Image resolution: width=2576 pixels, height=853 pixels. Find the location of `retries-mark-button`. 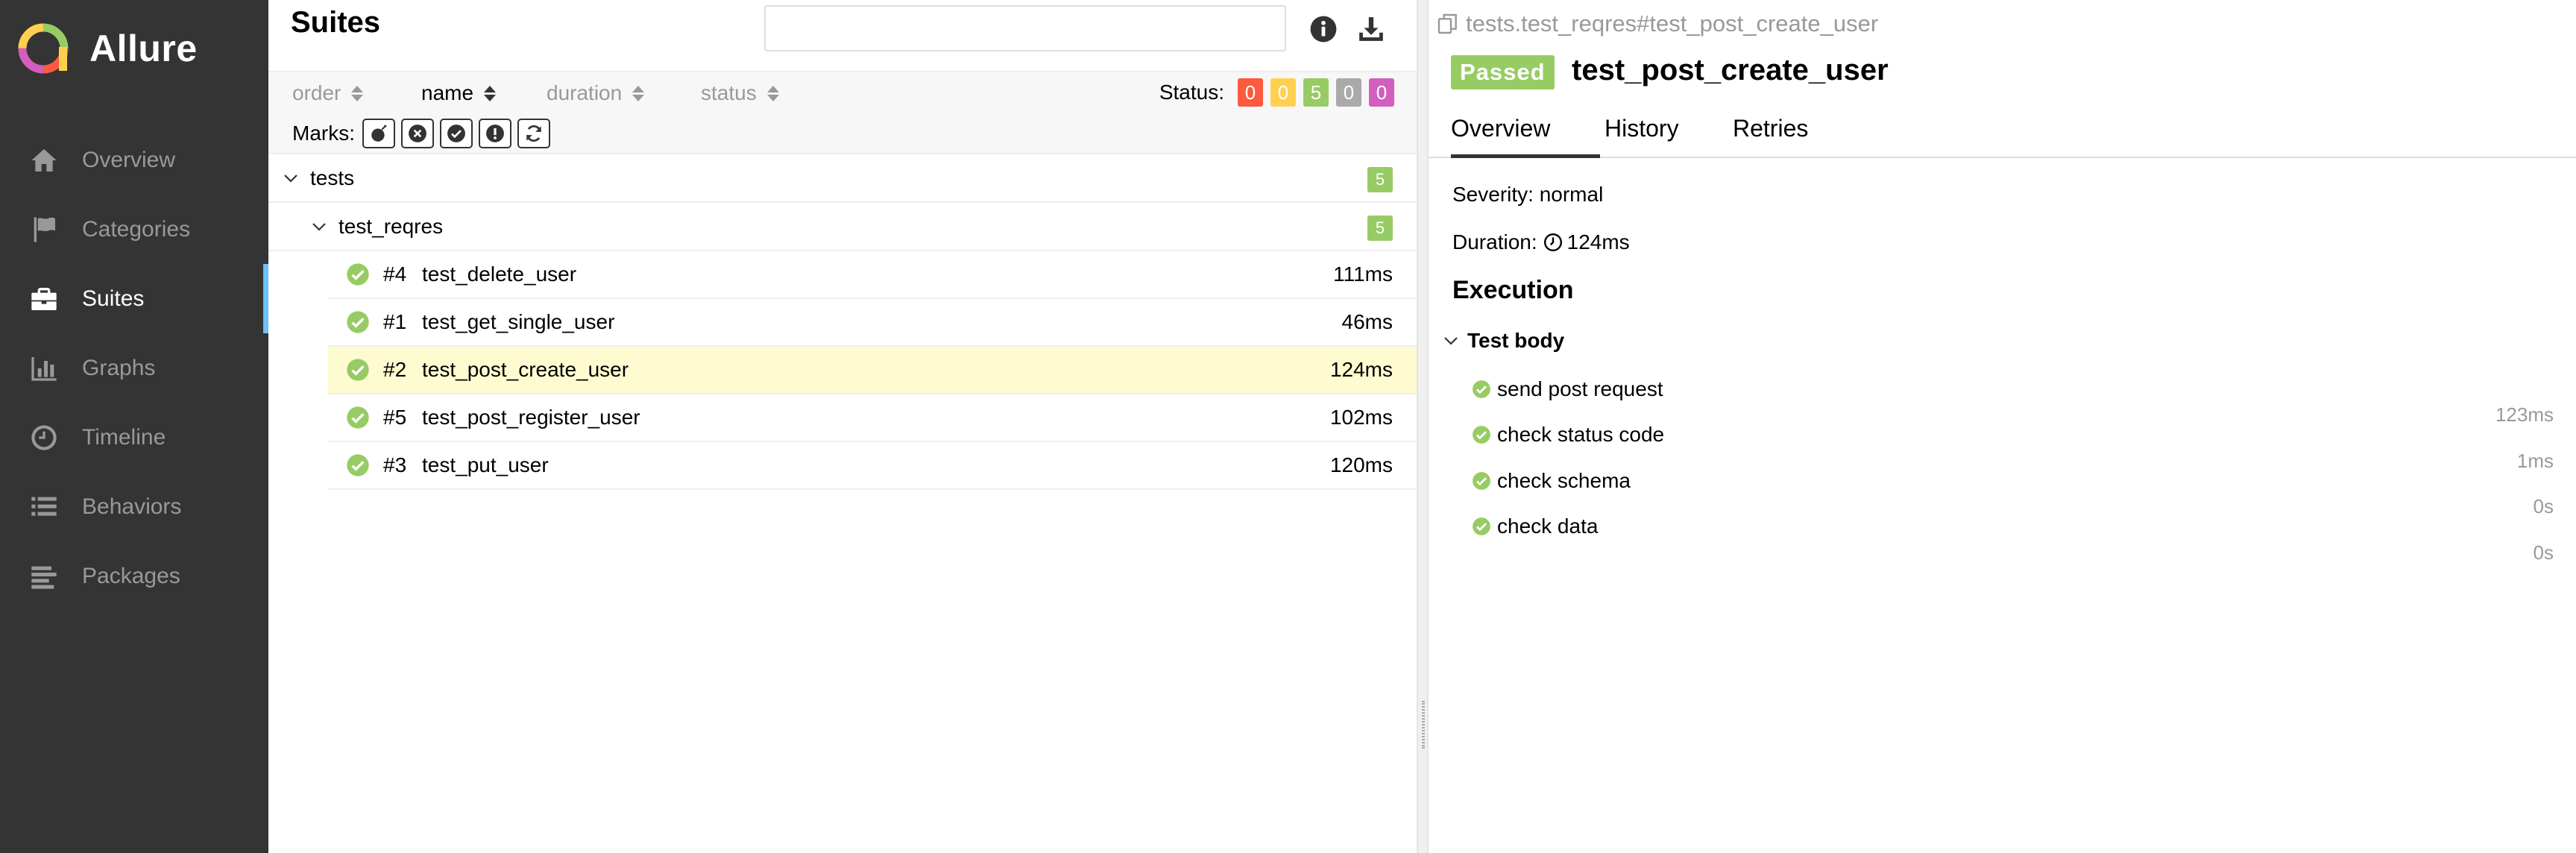

retries-mark-button is located at coordinates (533, 133).